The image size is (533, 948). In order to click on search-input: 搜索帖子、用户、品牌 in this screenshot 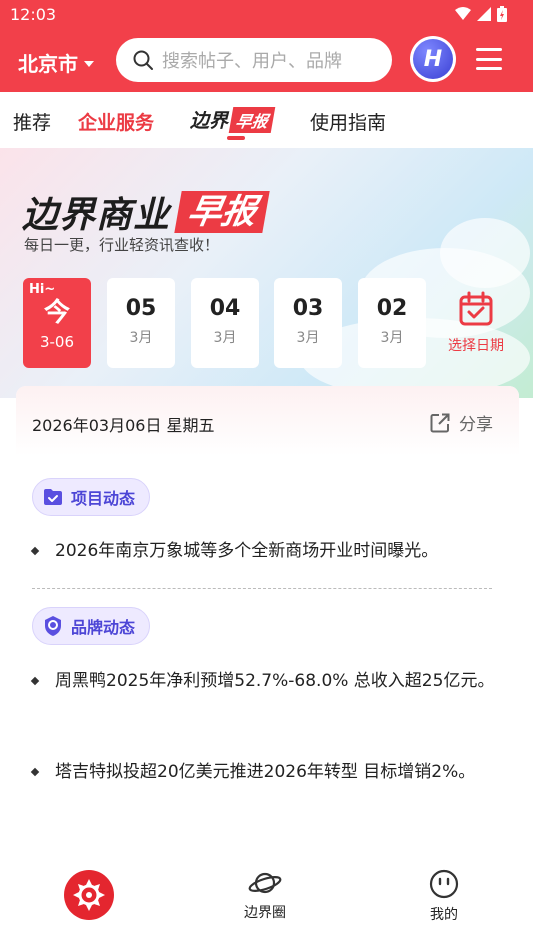, I will do `click(254, 60)`.